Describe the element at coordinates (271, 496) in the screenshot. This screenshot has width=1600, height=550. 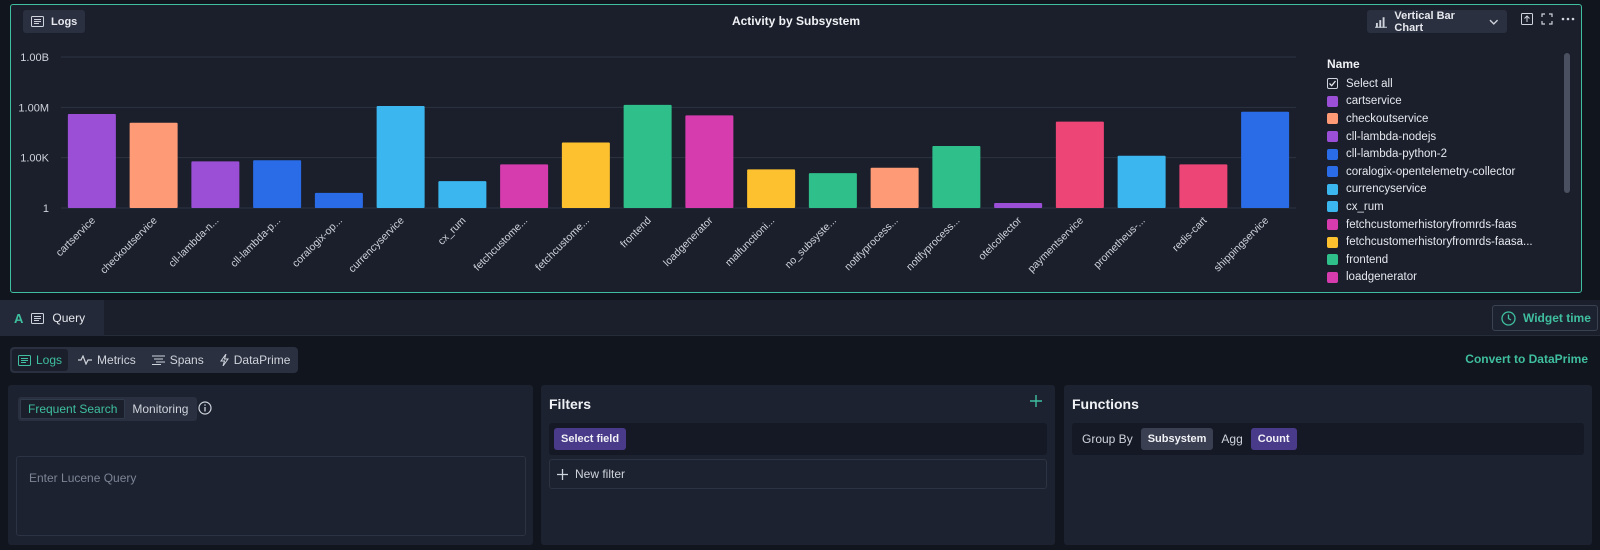
I see `lucene-query-input: Enter Lucene Query` at that location.